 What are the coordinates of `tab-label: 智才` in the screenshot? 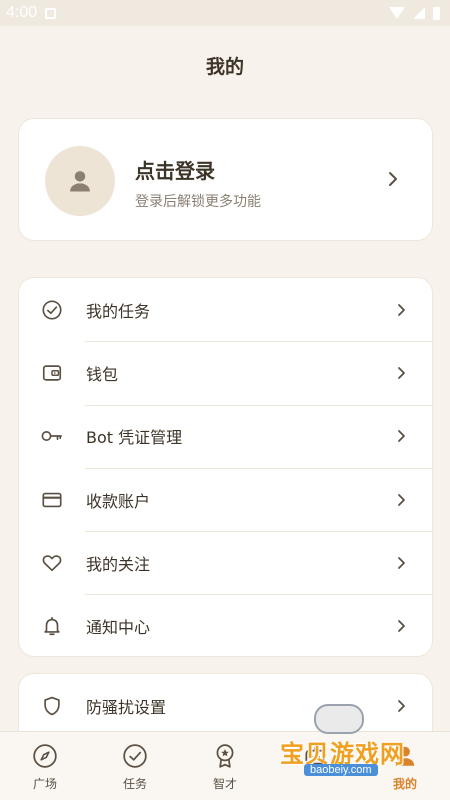 It's located at (224, 784).